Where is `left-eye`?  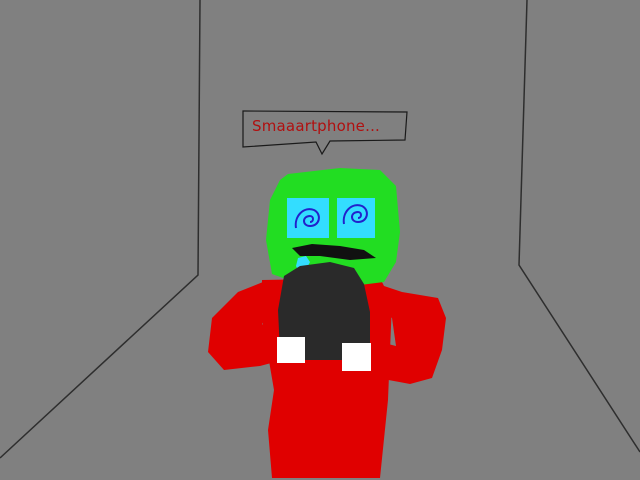 left-eye is located at coordinates (308, 218).